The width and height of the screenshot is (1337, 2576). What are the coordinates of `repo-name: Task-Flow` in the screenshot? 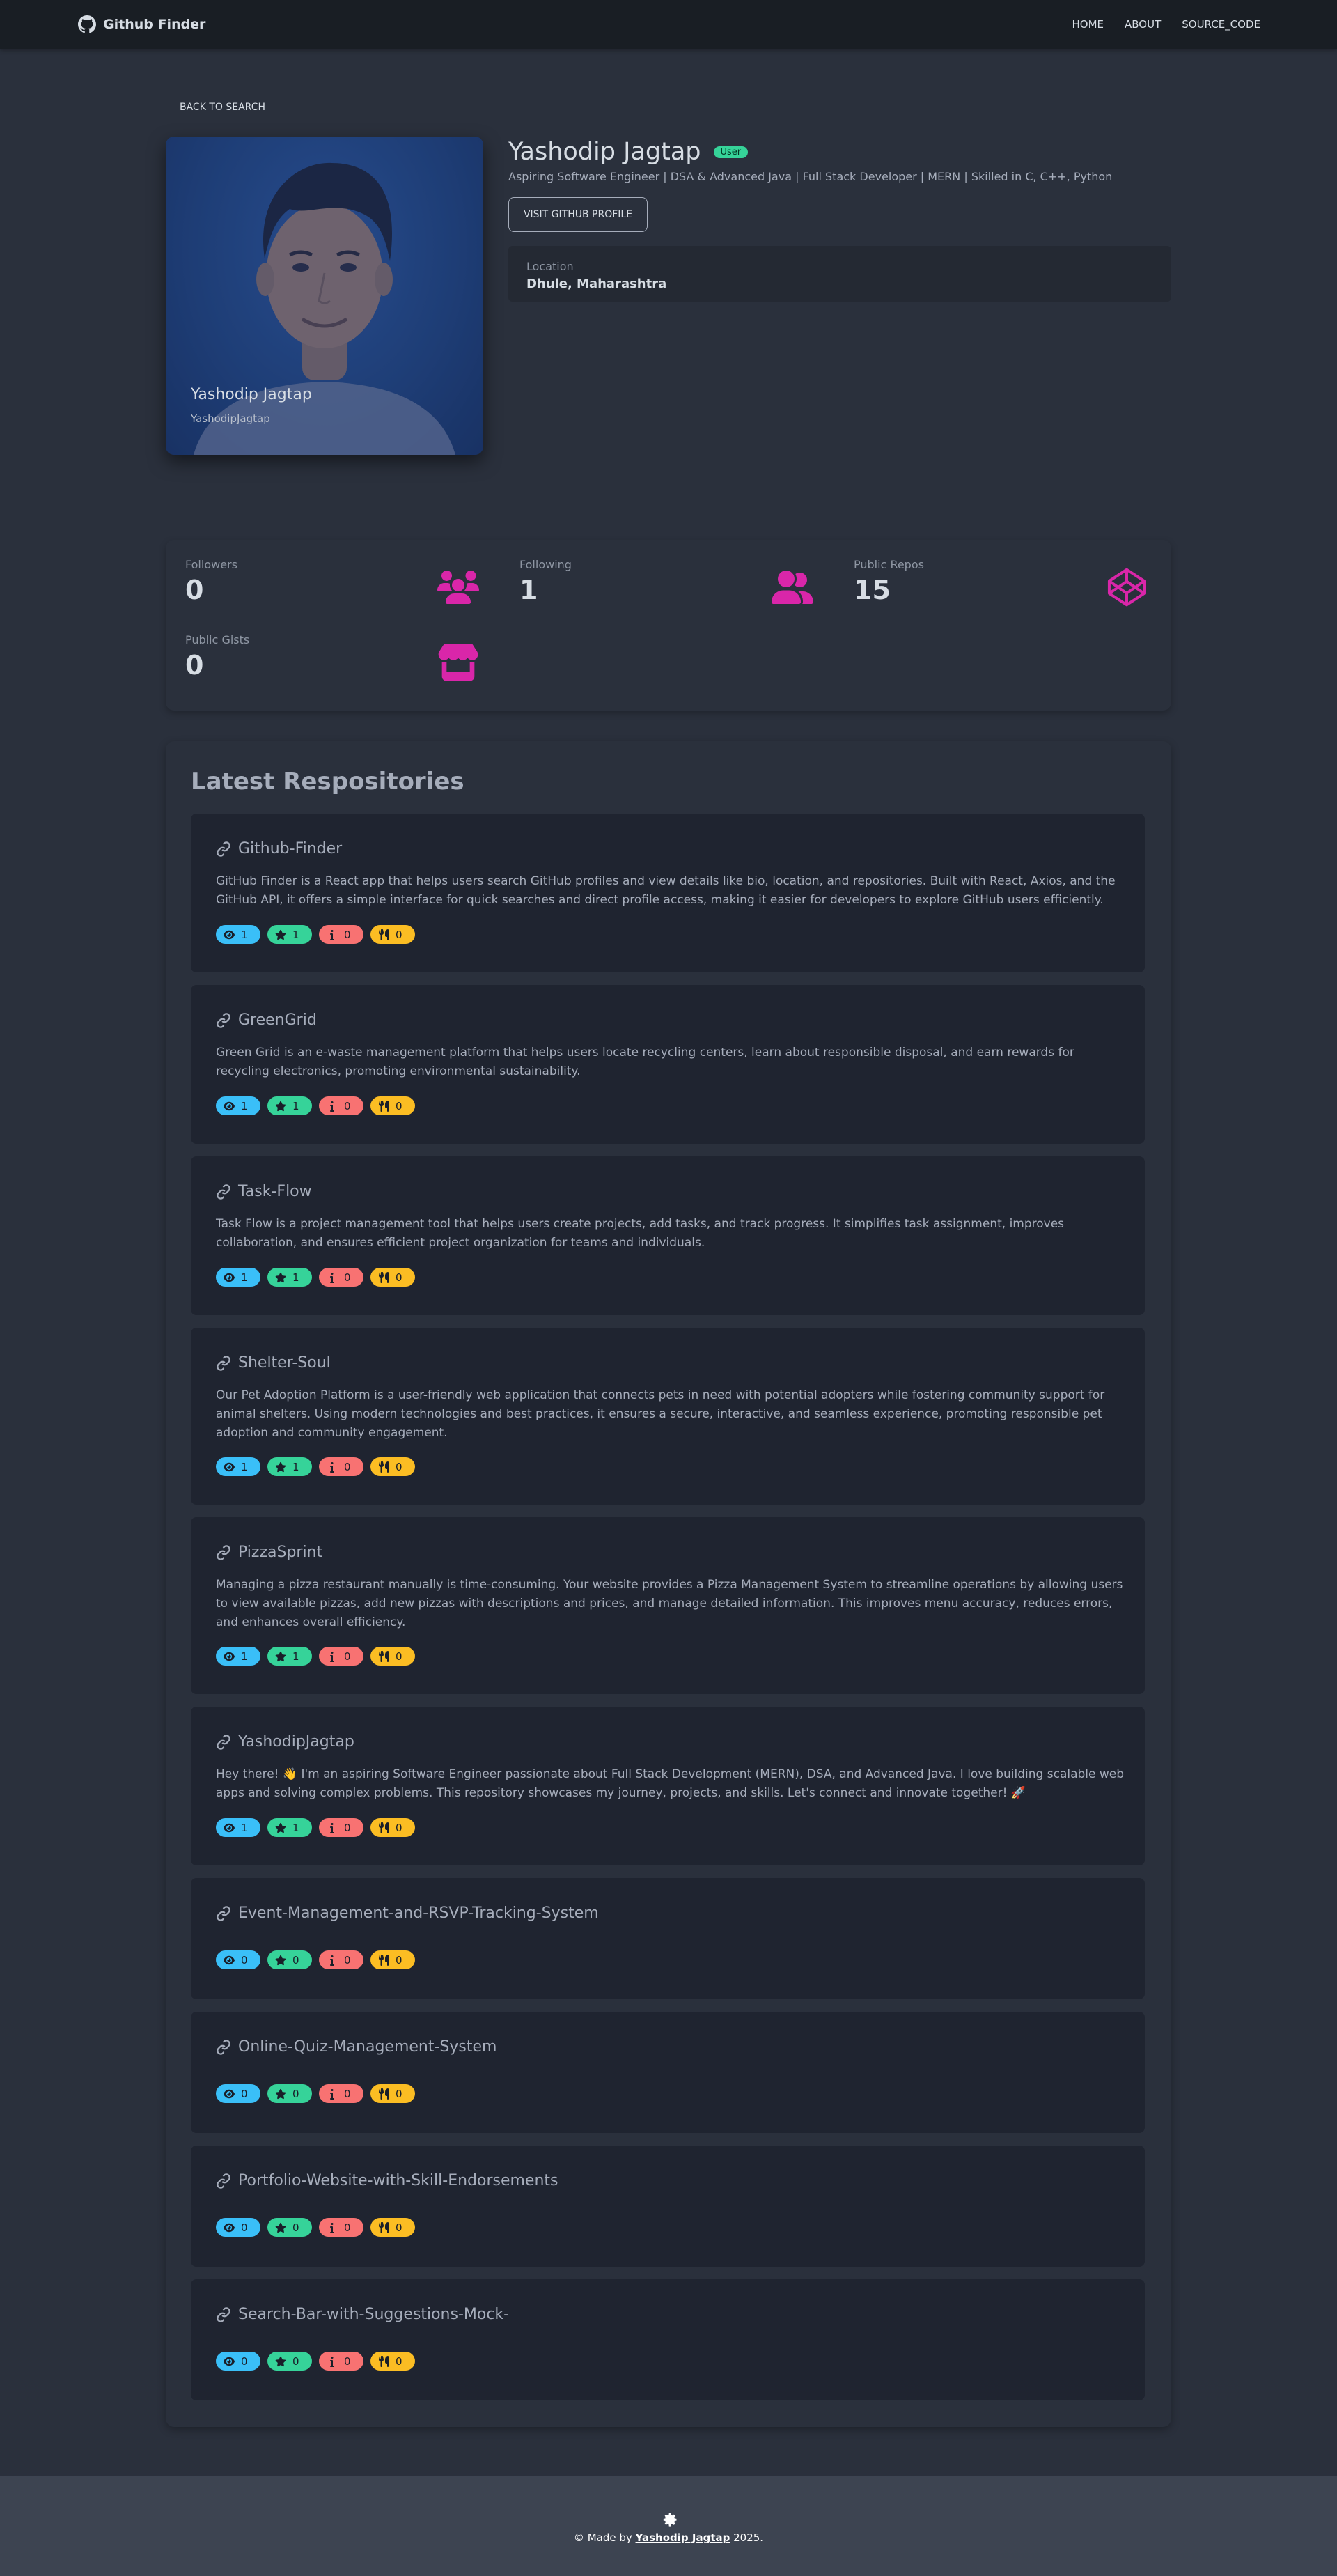 It's located at (275, 1191).